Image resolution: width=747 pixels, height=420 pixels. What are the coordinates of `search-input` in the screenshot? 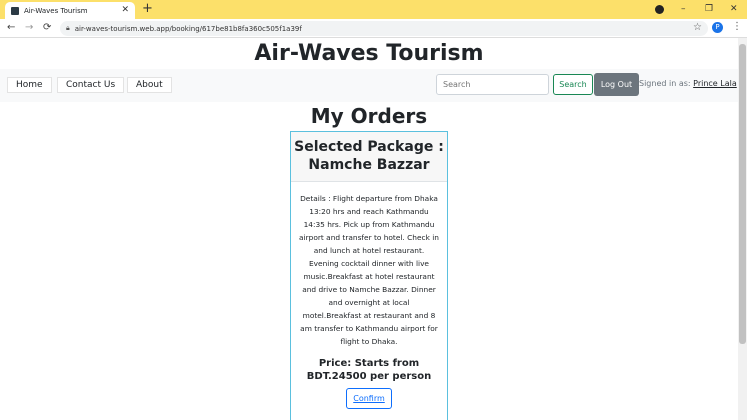 It's located at (492, 84).